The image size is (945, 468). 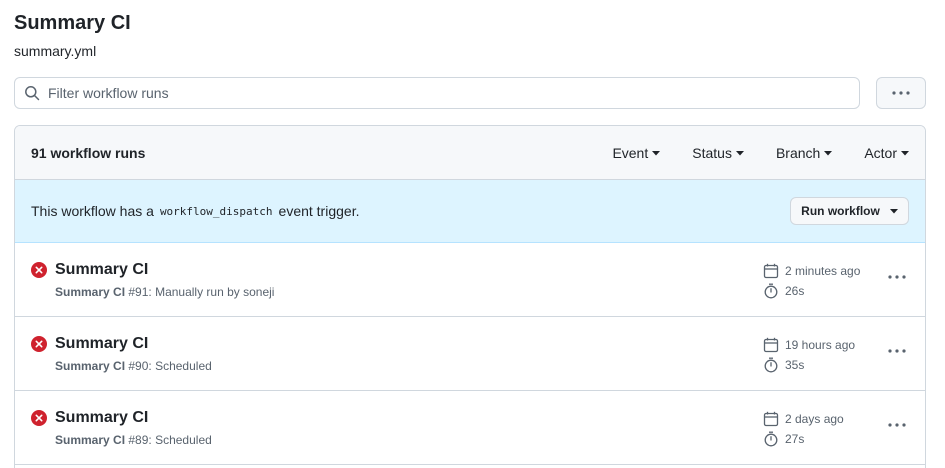 I want to click on branch-filter-label: Branch, so click(x=798, y=153).